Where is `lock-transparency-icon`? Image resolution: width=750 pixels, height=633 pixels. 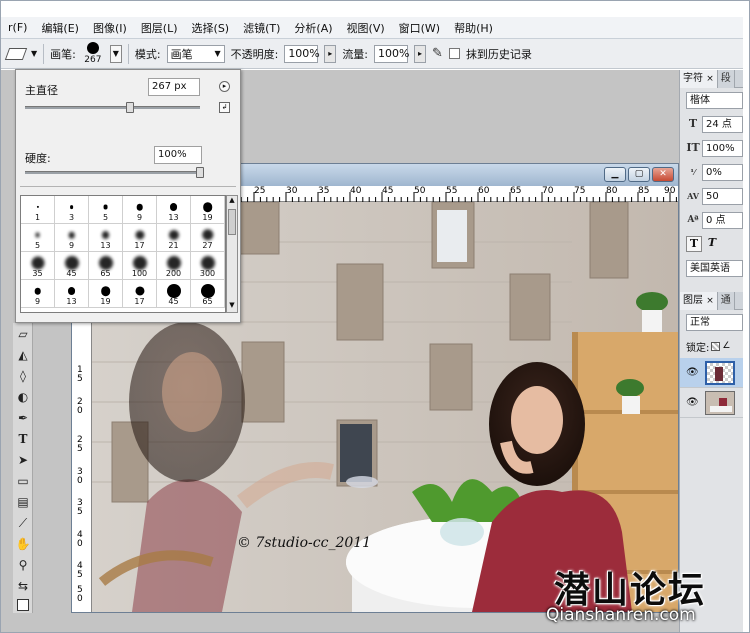
lock-transparency-icon is located at coordinates (716, 346).